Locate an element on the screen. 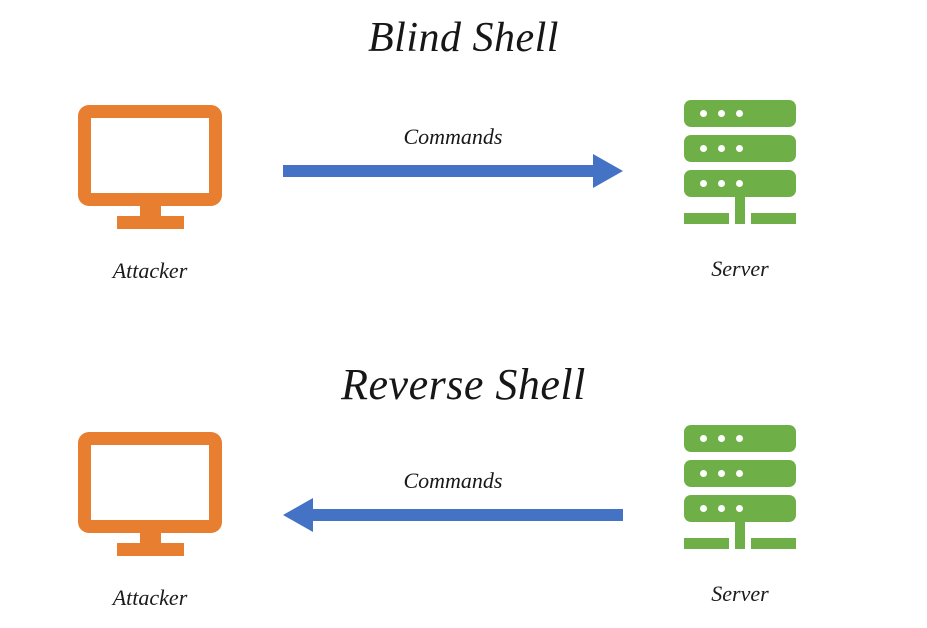  reverse-shell-arrow-group: Commands is located at coordinates (453, 502).